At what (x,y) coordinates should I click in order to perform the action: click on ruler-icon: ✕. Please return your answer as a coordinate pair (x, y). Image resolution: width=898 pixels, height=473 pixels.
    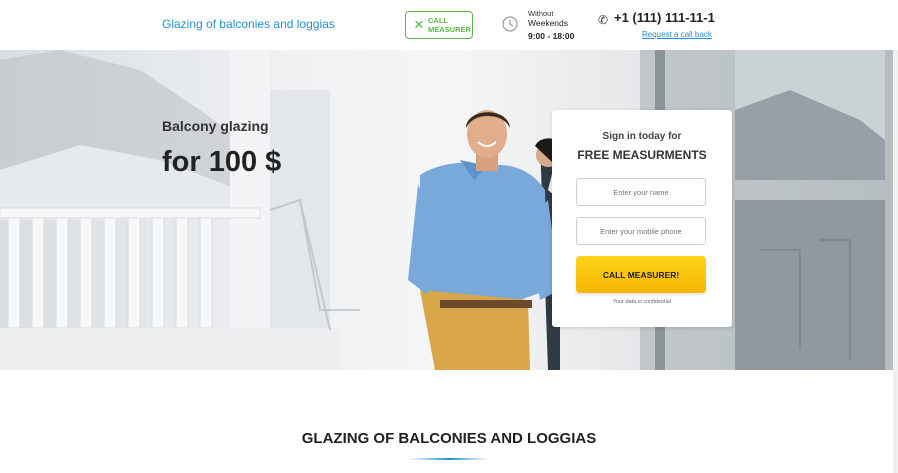
    Looking at the image, I should click on (419, 24).